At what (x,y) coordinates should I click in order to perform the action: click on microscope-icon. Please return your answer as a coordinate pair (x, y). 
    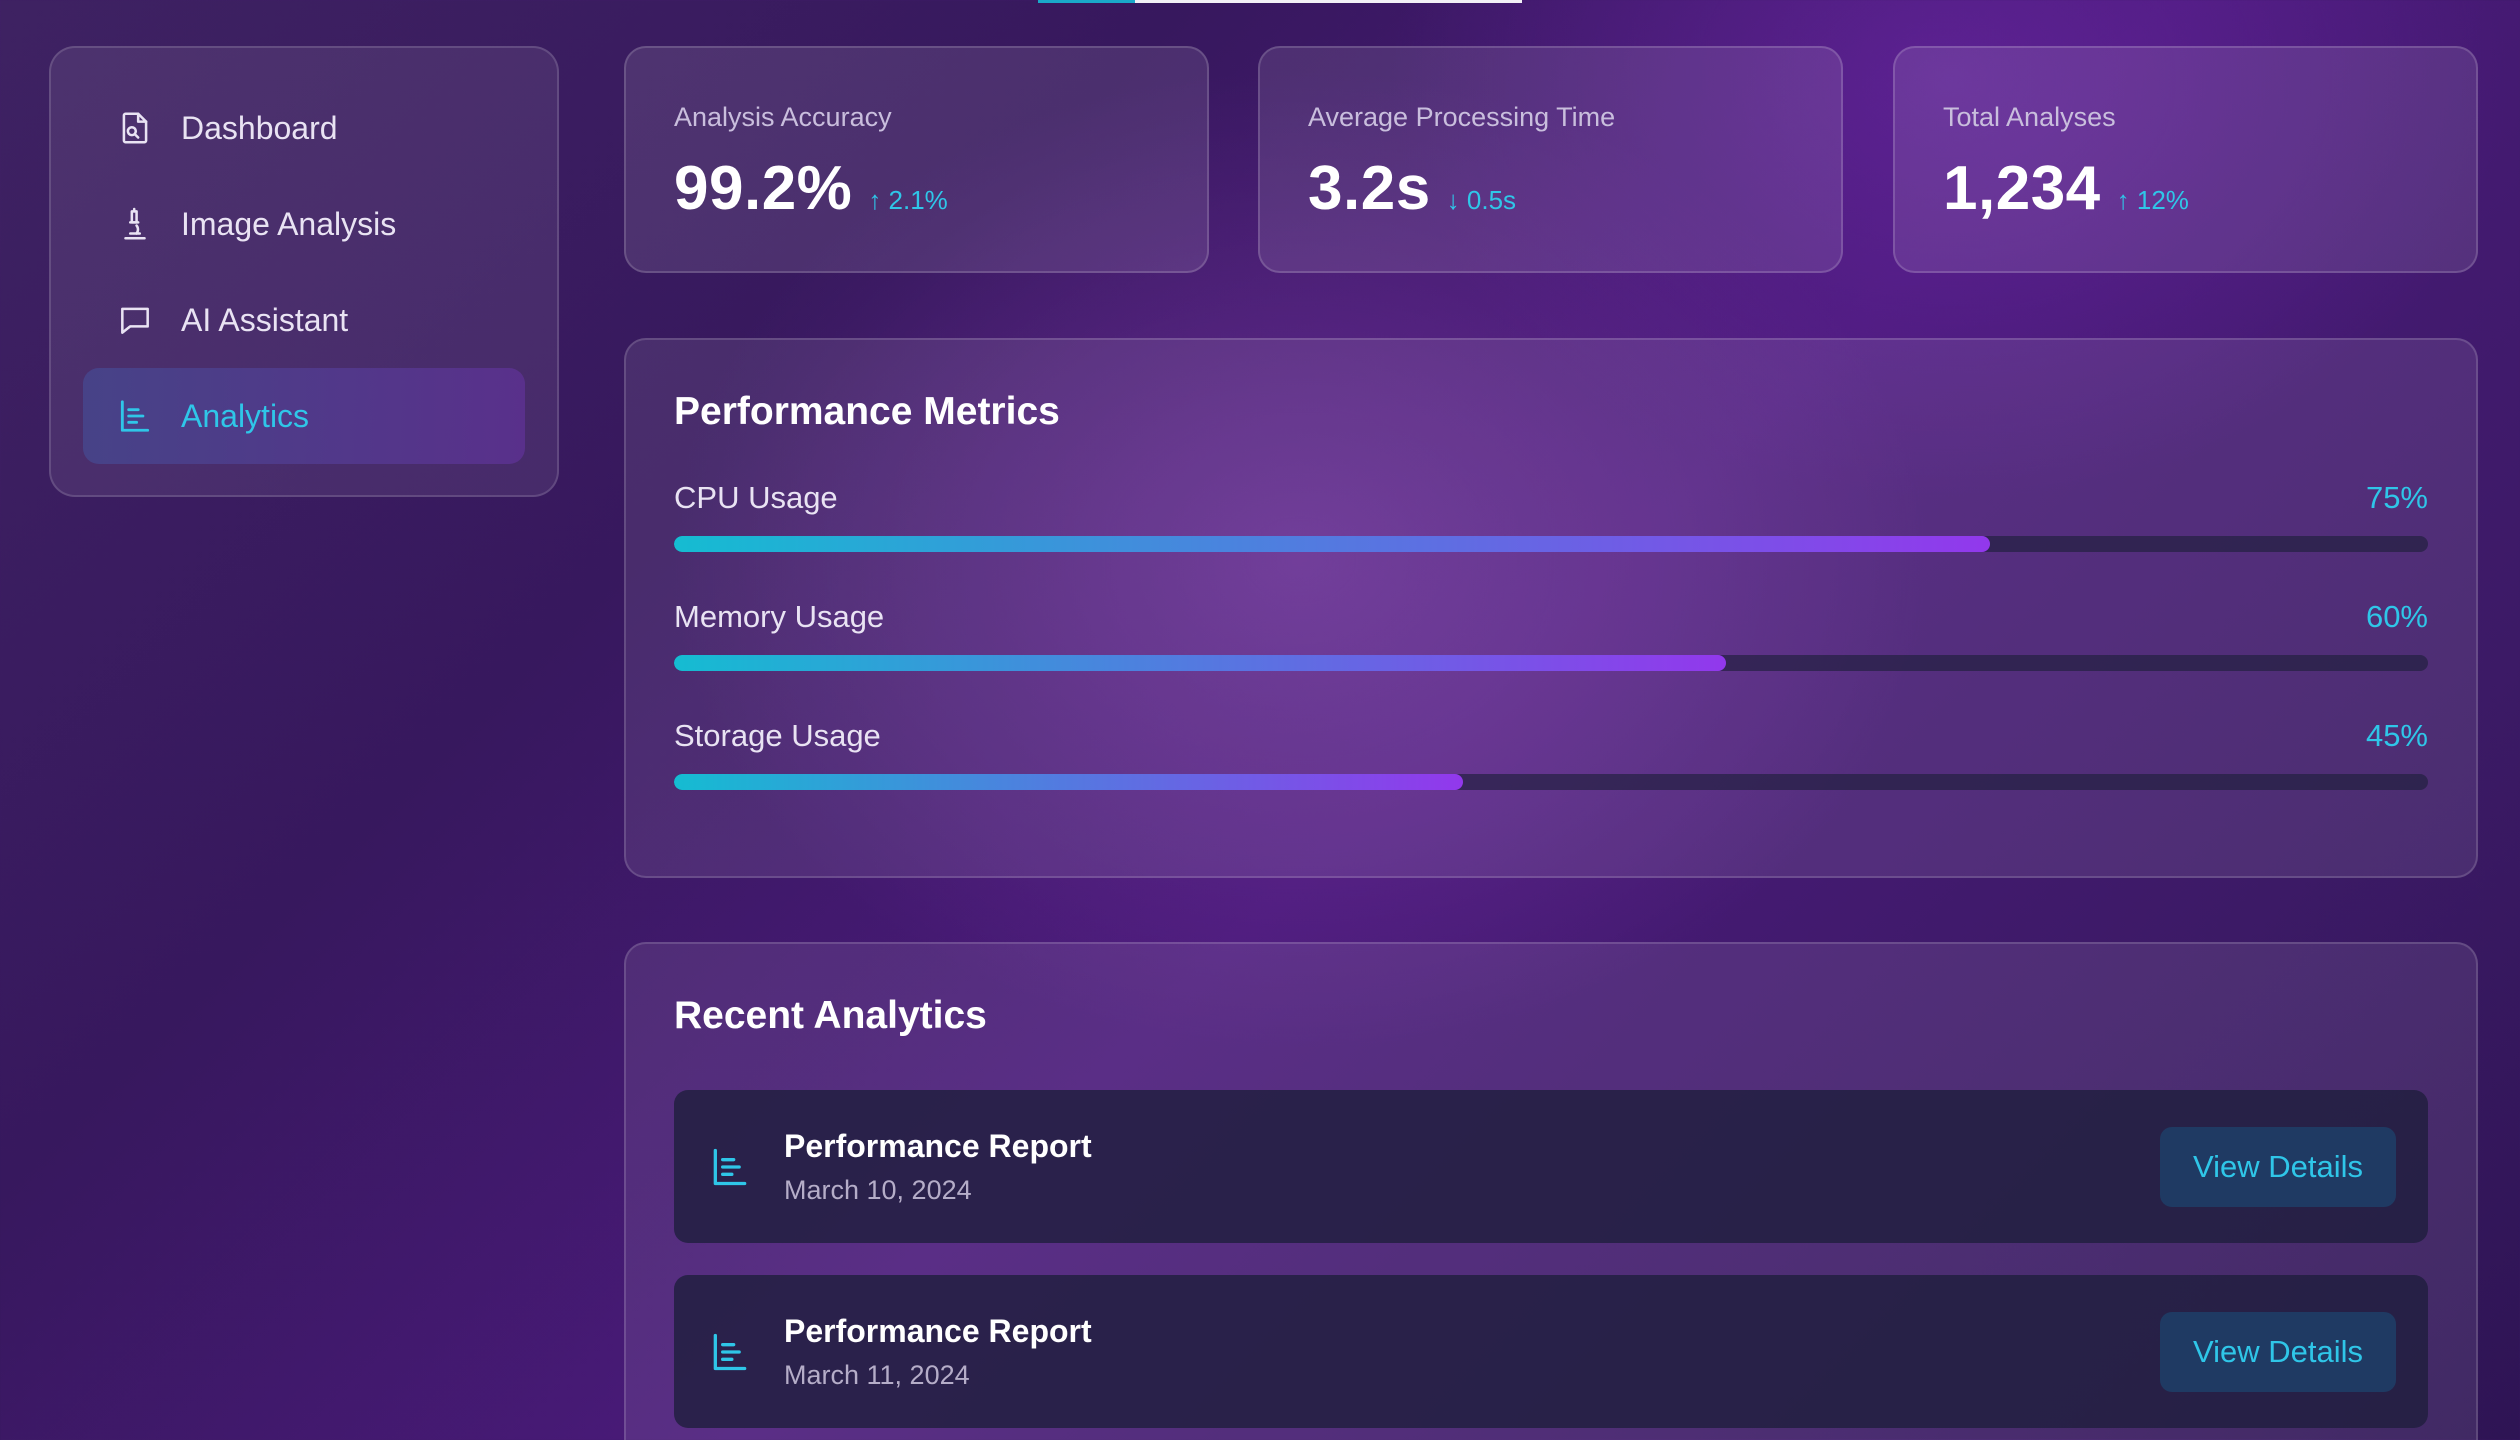
    Looking at the image, I should click on (135, 224).